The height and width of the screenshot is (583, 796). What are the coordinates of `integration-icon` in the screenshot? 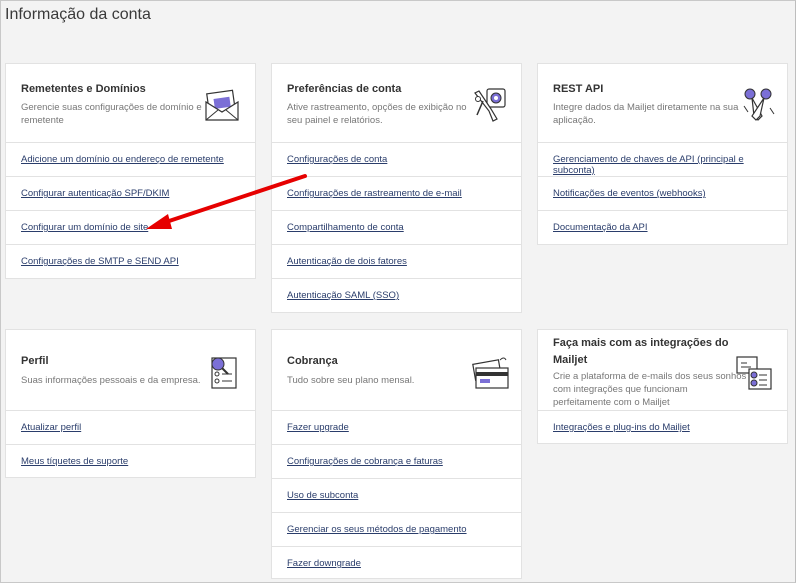 It's located at (755, 373).